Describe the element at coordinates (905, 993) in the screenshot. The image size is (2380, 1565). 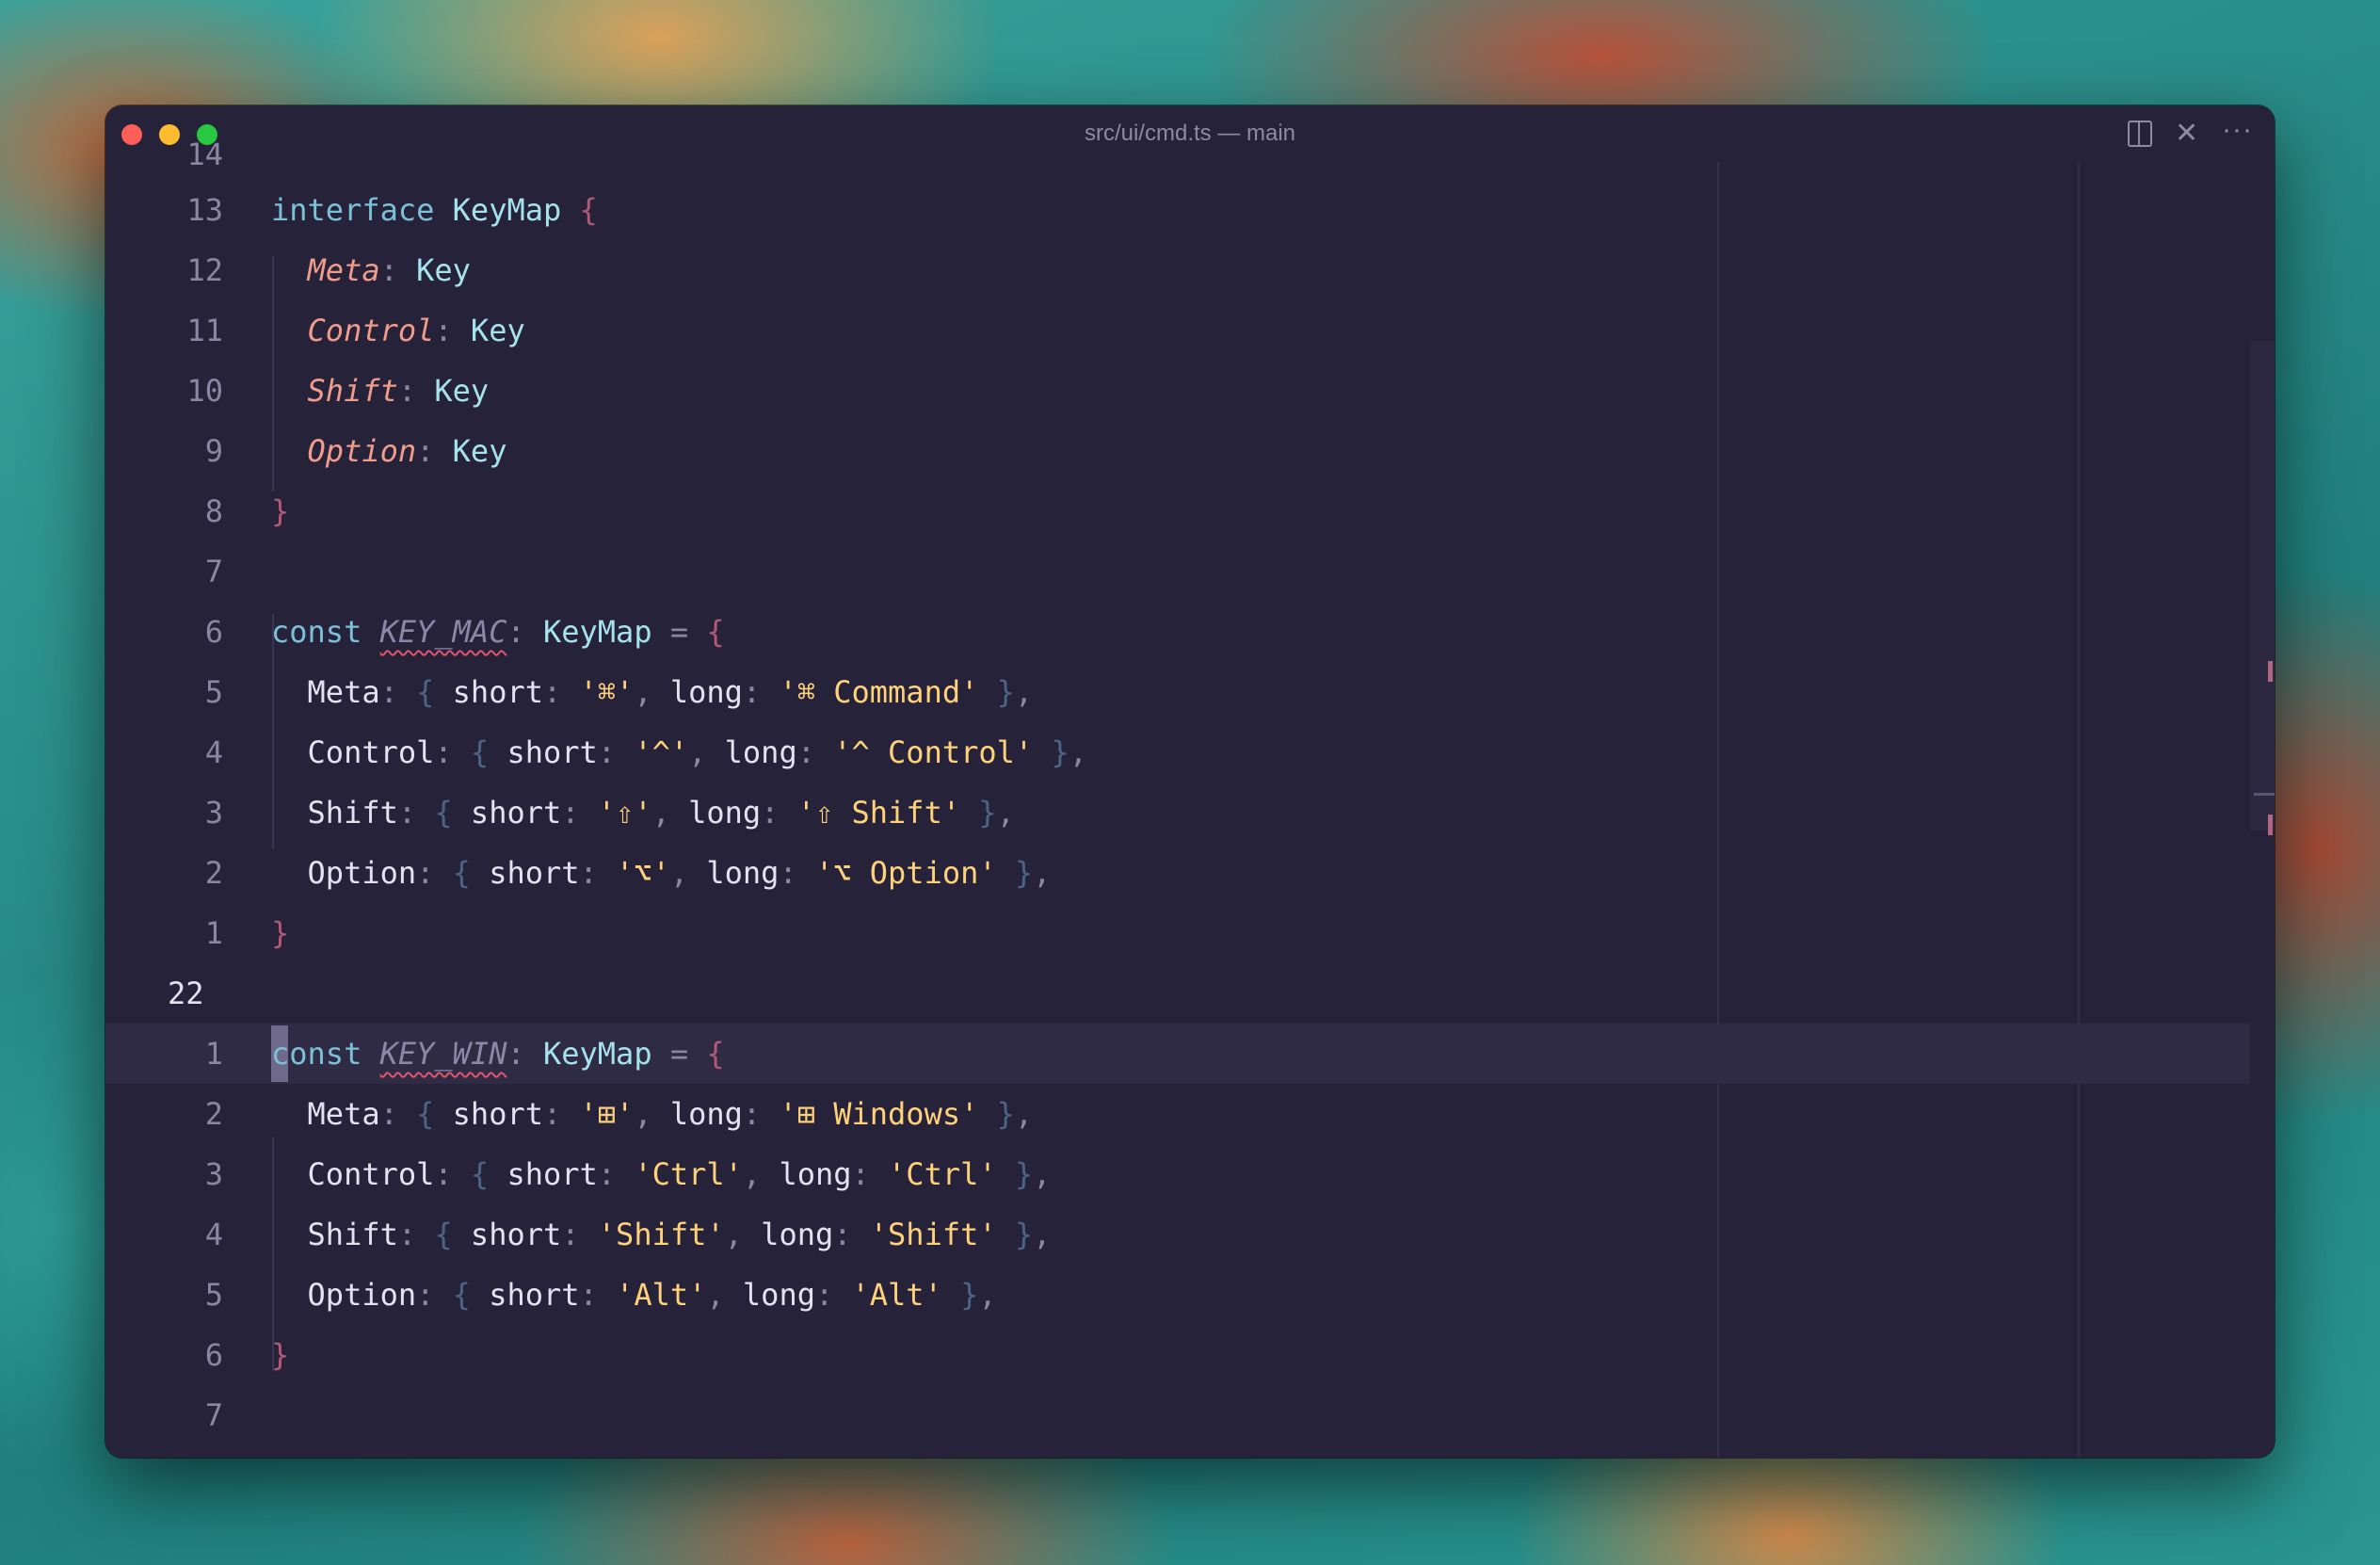
I see `current-code-line: 22` at that location.